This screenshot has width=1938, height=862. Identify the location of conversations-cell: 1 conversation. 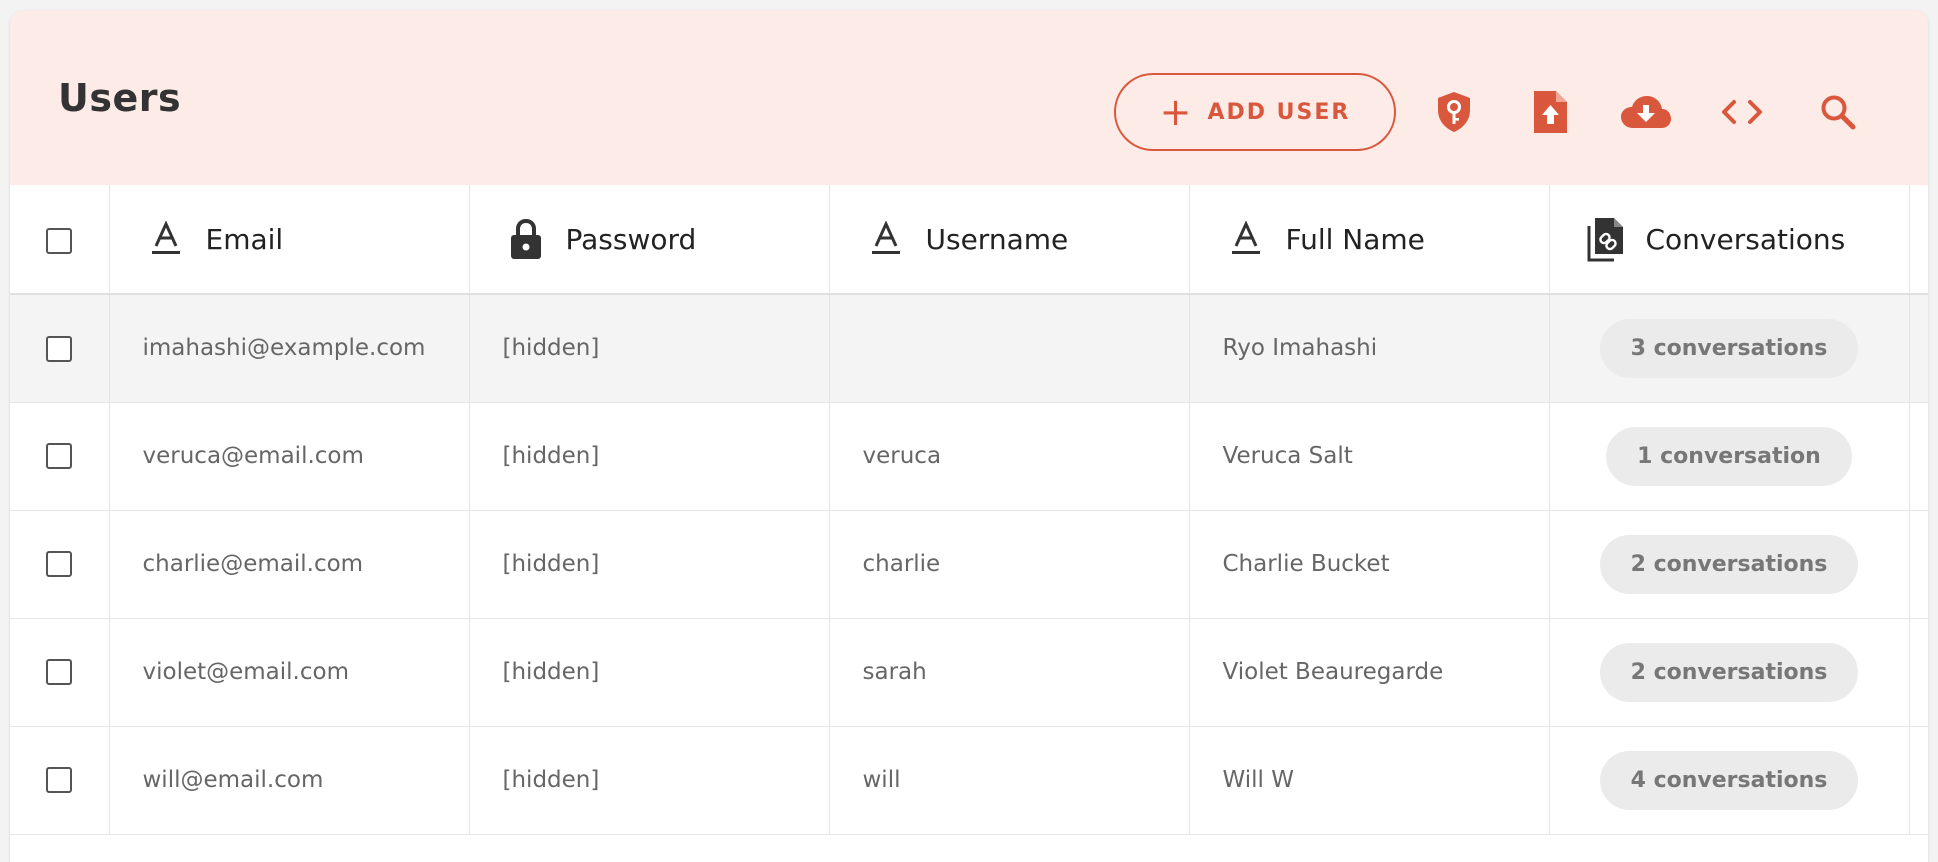
(1729, 456).